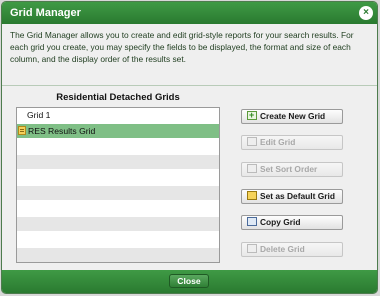 The image size is (380, 296). I want to click on default-grid-icon, so click(252, 195).